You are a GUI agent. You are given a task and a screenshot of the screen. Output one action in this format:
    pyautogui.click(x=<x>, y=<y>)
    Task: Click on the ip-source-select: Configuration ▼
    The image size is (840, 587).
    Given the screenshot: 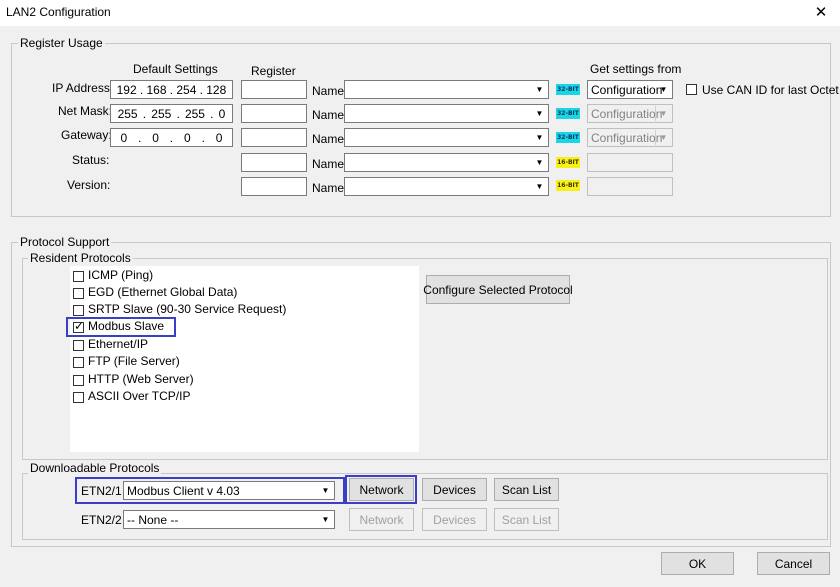 What is the action you would take?
    pyautogui.click(x=630, y=89)
    